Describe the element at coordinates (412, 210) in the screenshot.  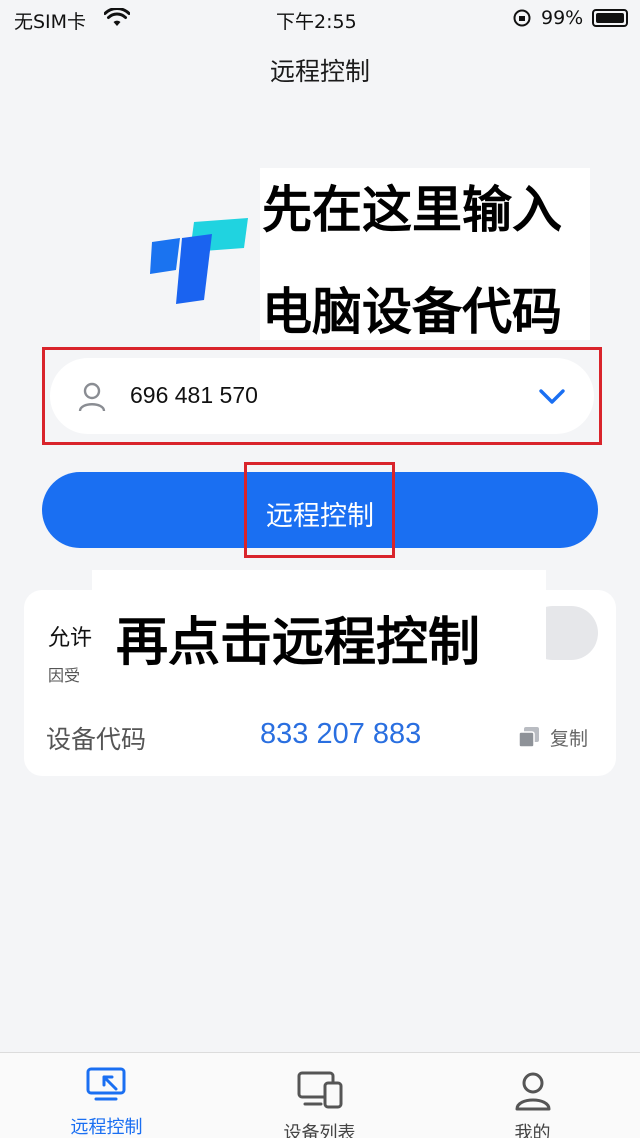
I see `annotation-line-1: 先在这里输入` at that location.